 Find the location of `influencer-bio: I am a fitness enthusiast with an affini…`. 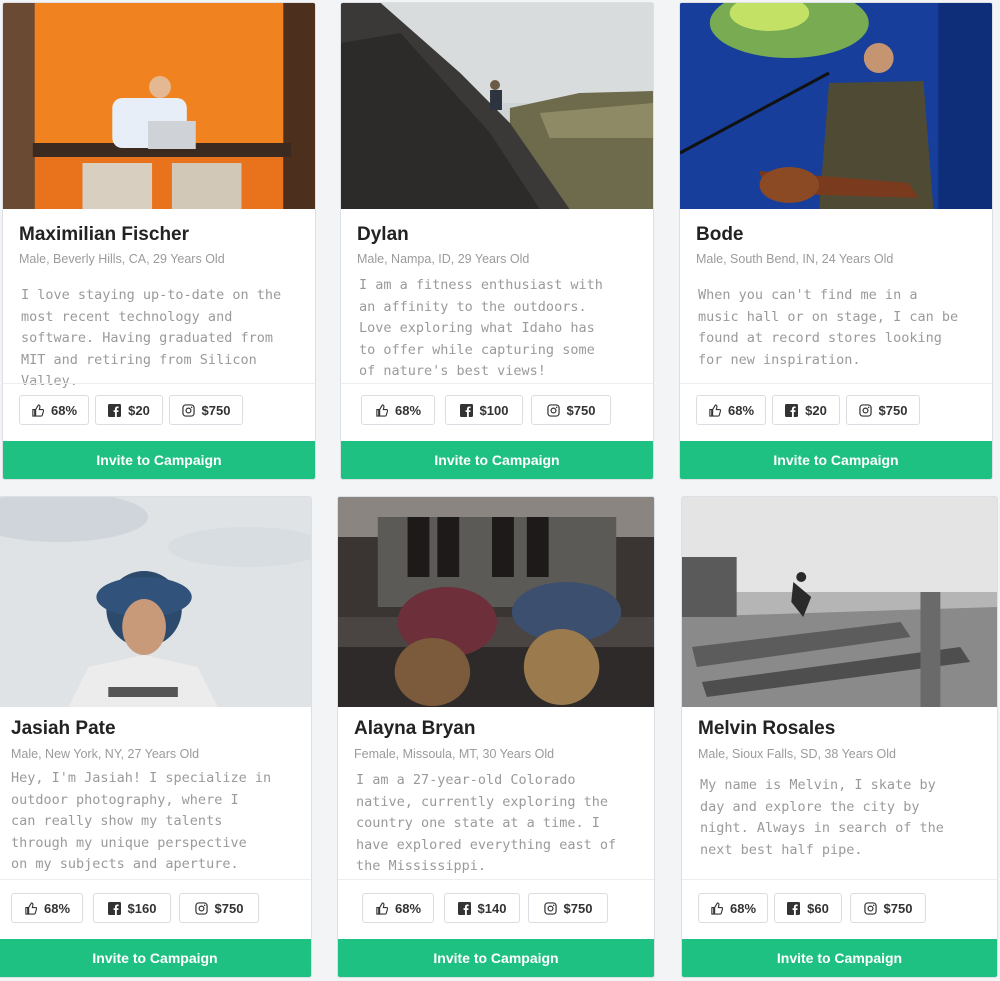

influencer-bio: I am a fitness enthusiast with an affini… is located at coordinates (481, 328).